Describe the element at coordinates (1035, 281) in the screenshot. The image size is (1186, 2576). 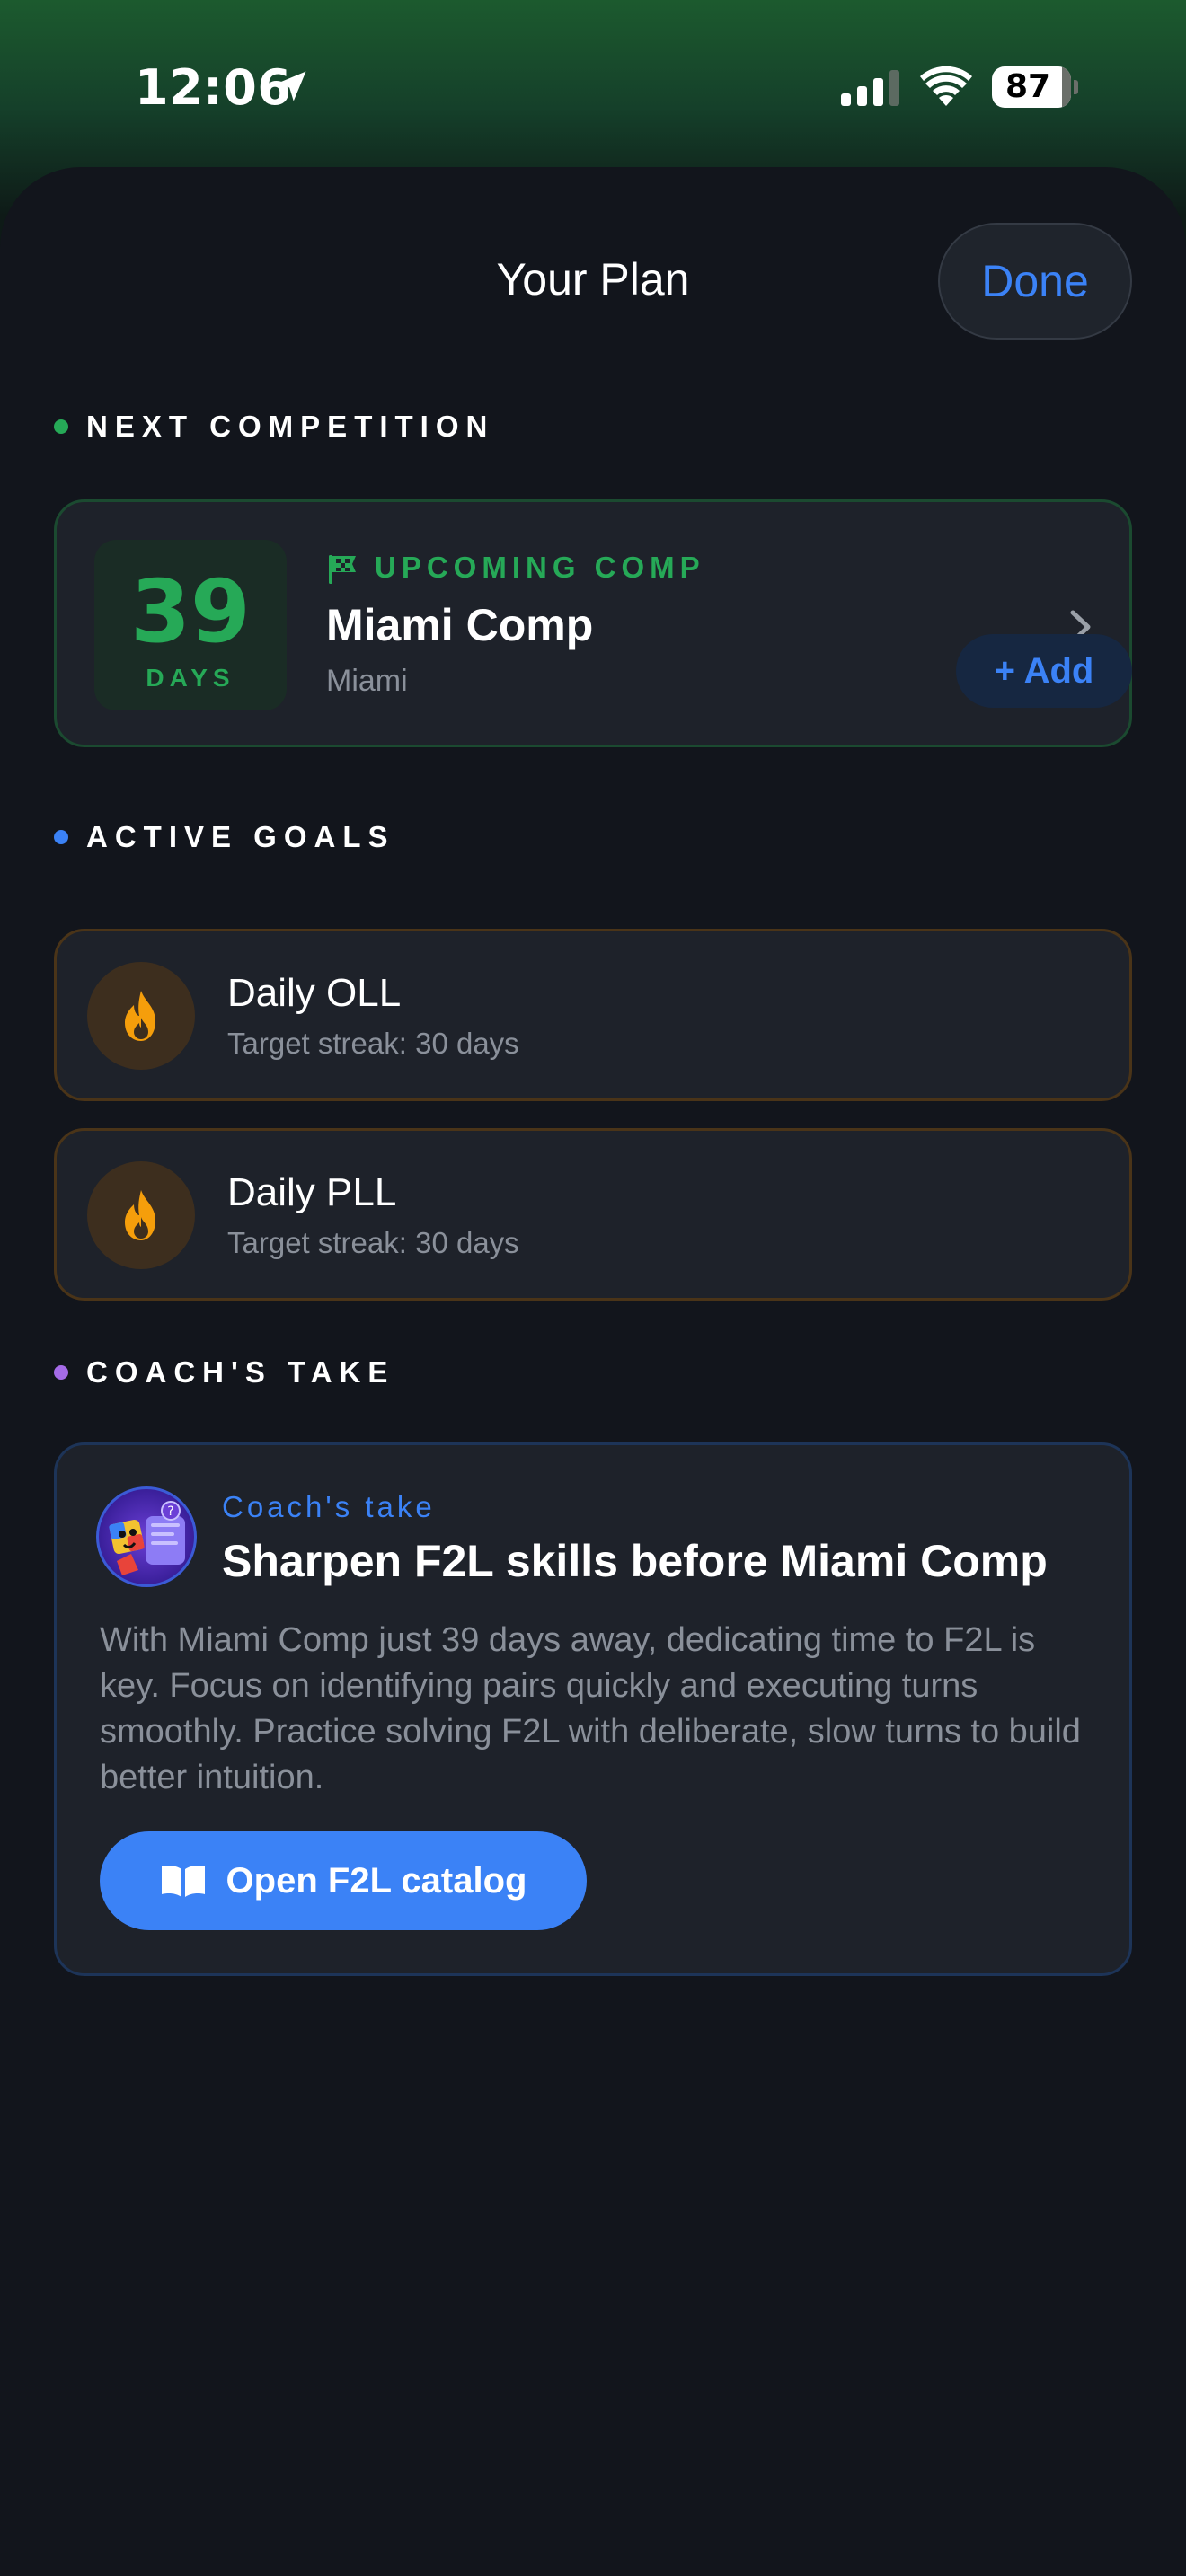
I see `done-button: Done` at that location.